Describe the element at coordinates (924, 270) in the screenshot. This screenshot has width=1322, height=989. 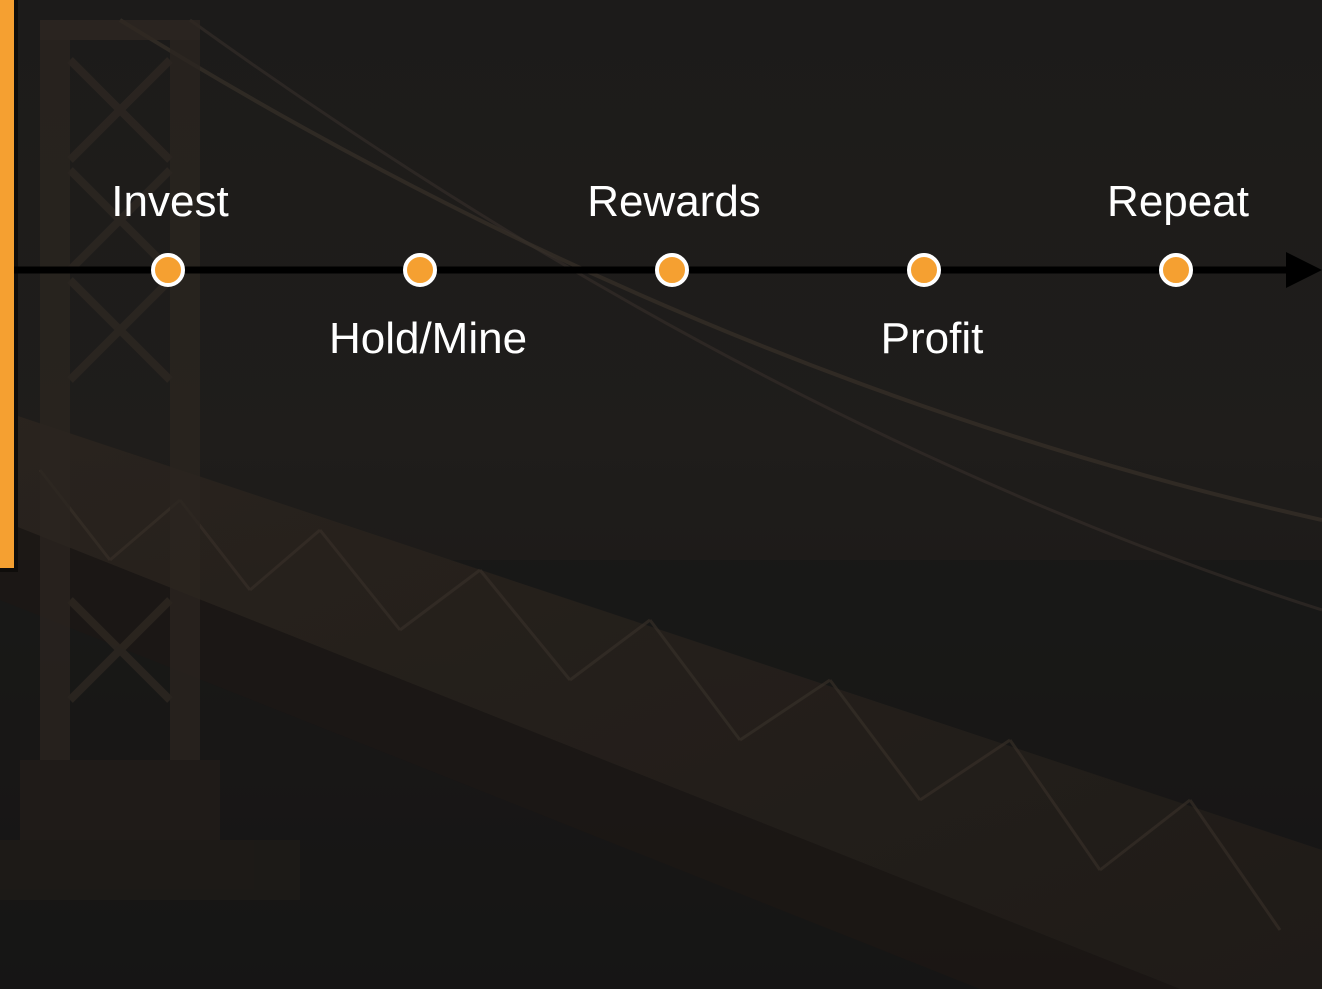
I see `timeline-dot-profit` at that location.